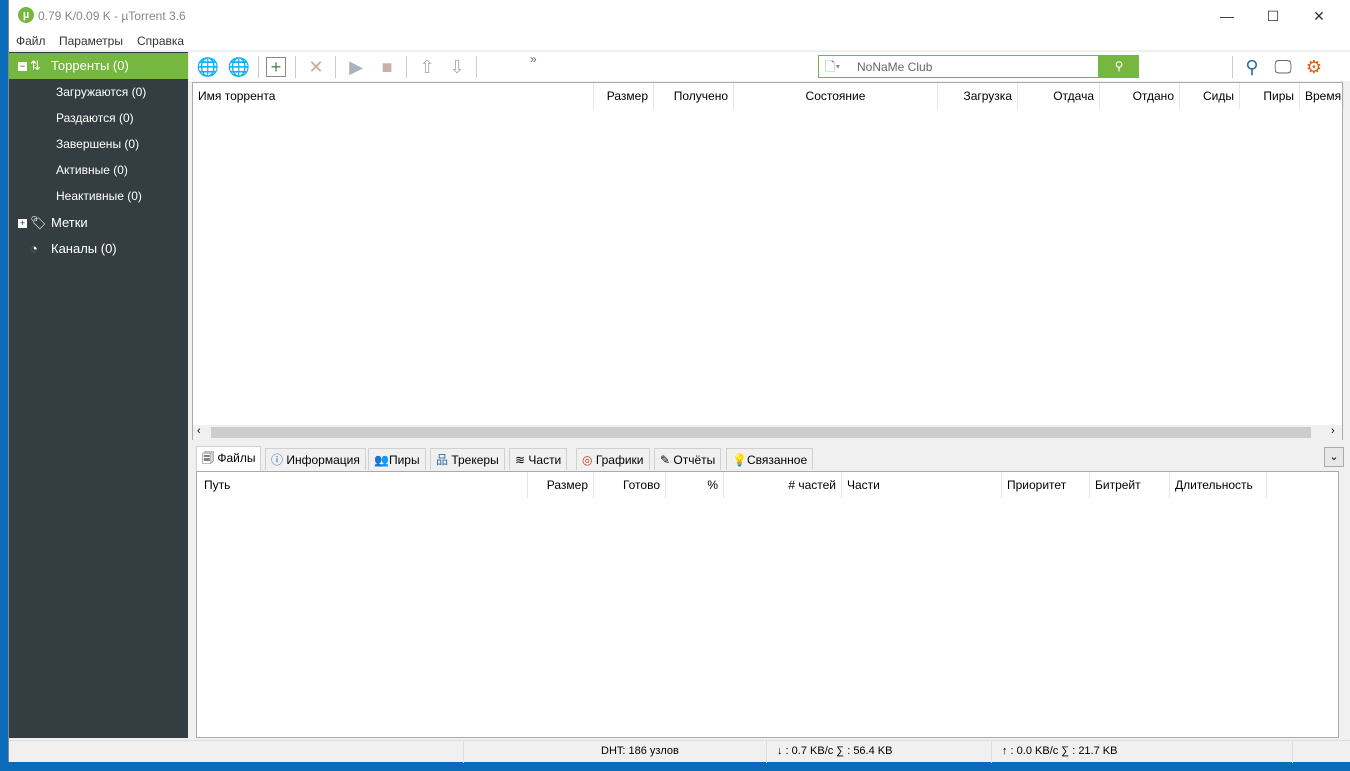  I want to click on graphs-icon: ◎, so click(589, 460).